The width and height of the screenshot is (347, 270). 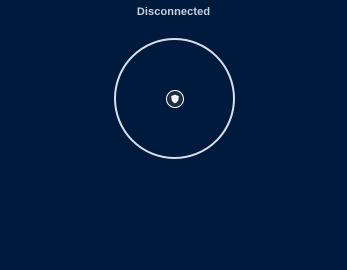 I want to click on shield-badge, so click(x=174, y=98).